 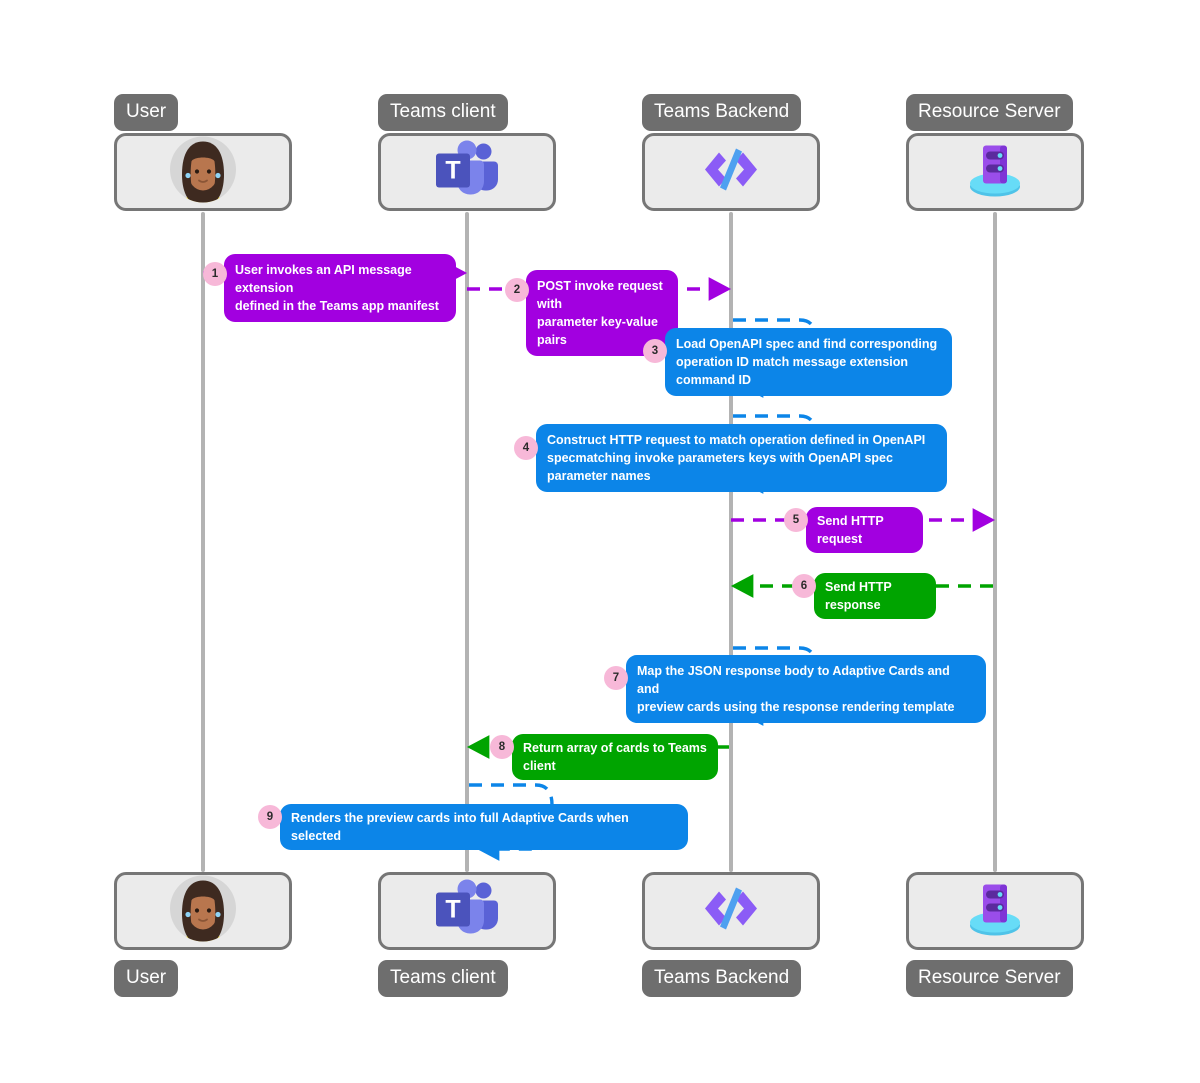 What do you see at coordinates (864, 530) in the screenshot?
I see `message-box-5: Send HTTP request` at bounding box center [864, 530].